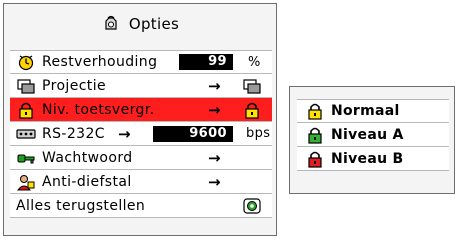 This screenshot has width=466, height=243. I want to click on menu-item-label: Restverhouding, so click(100, 62).